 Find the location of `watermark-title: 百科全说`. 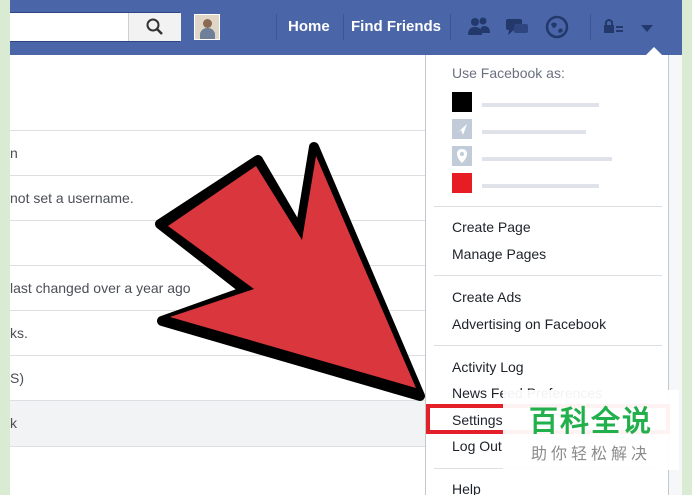

watermark-title: 百科全说 is located at coordinates (590, 422).